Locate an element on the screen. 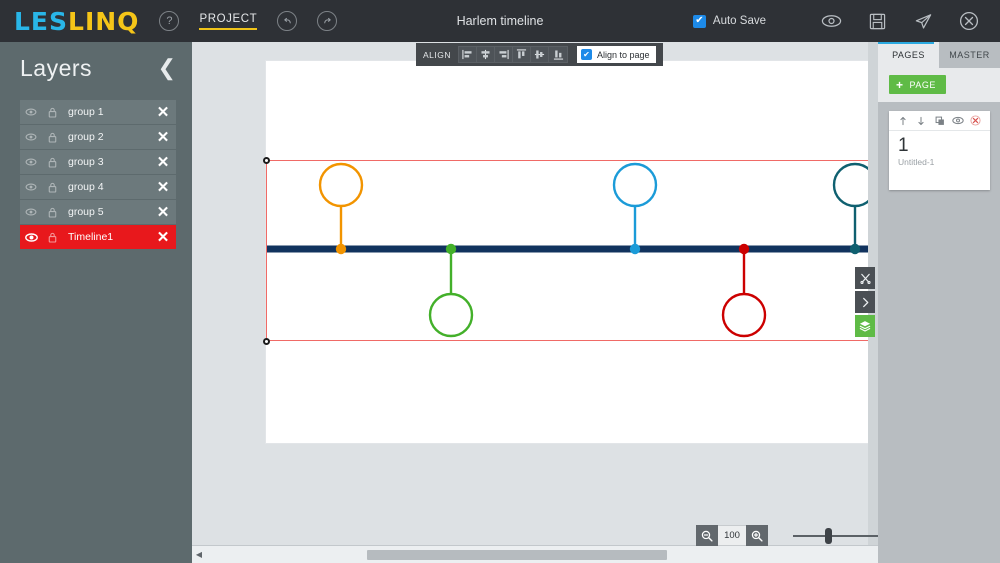 This screenshot has width=1000, height=563. layer-row: Timeline1 ✕ is located at coordinates (98, 237).